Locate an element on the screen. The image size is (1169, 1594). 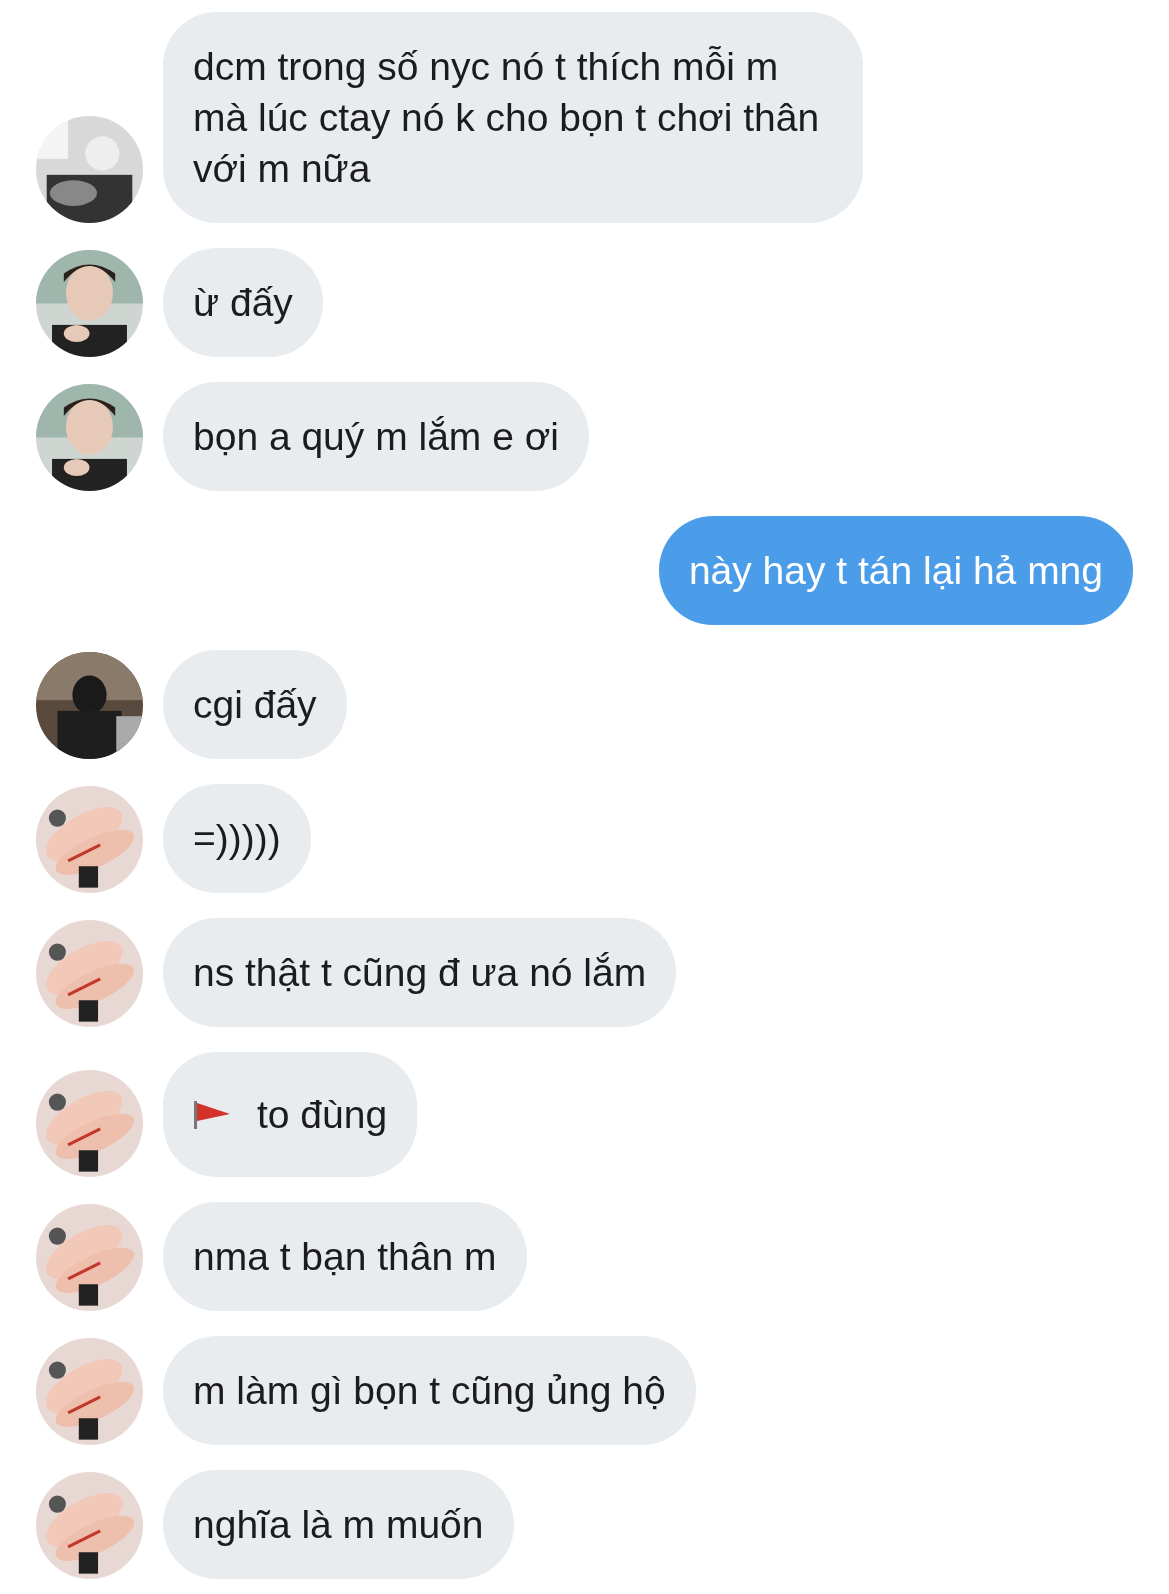
message-bubble: ns thật t cũng đ ưa nó lắm is located at coordinates (420, 972).